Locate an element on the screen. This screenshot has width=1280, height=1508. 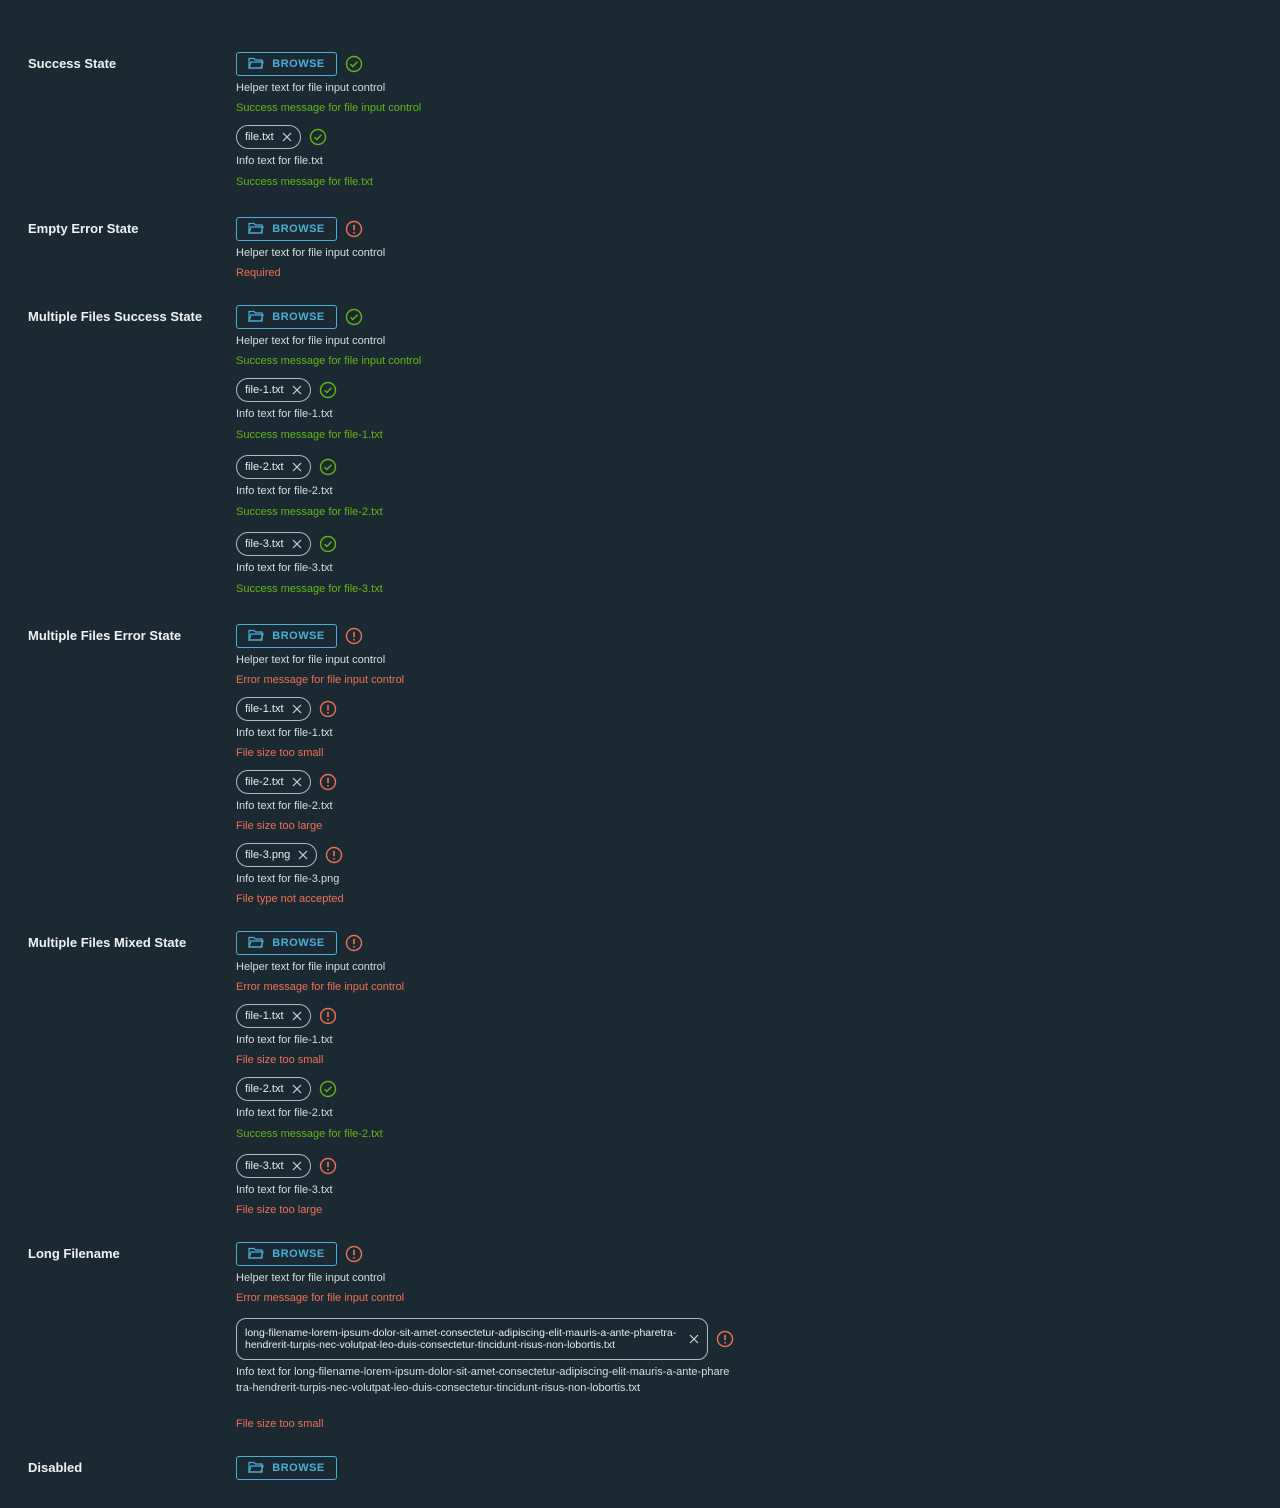
file-row: file-3.png is located at coordinates (289, 855).